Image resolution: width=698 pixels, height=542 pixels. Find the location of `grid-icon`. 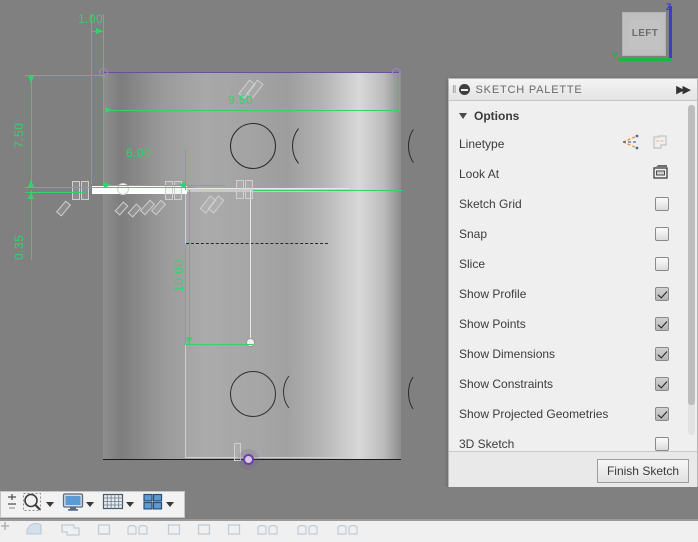

grid-icon is located at coordinates (113, 504).